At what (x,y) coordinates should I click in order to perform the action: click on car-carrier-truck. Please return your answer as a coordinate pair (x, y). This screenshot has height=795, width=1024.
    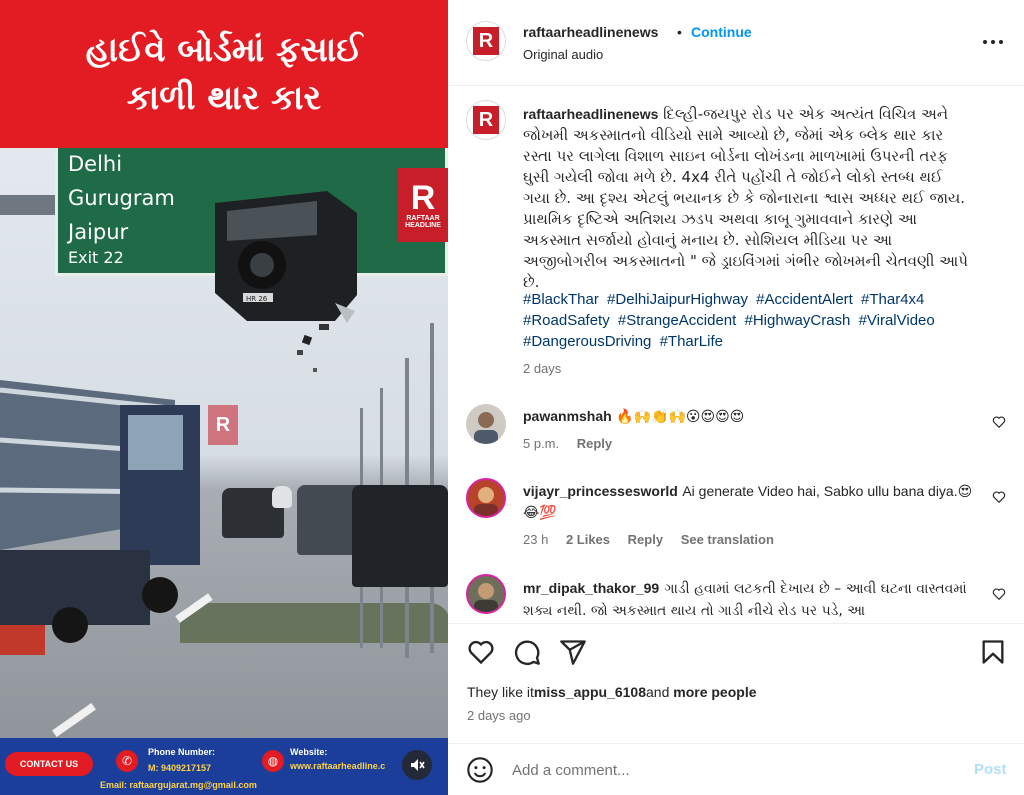
    Looking at the image, I should click on (100, 517).